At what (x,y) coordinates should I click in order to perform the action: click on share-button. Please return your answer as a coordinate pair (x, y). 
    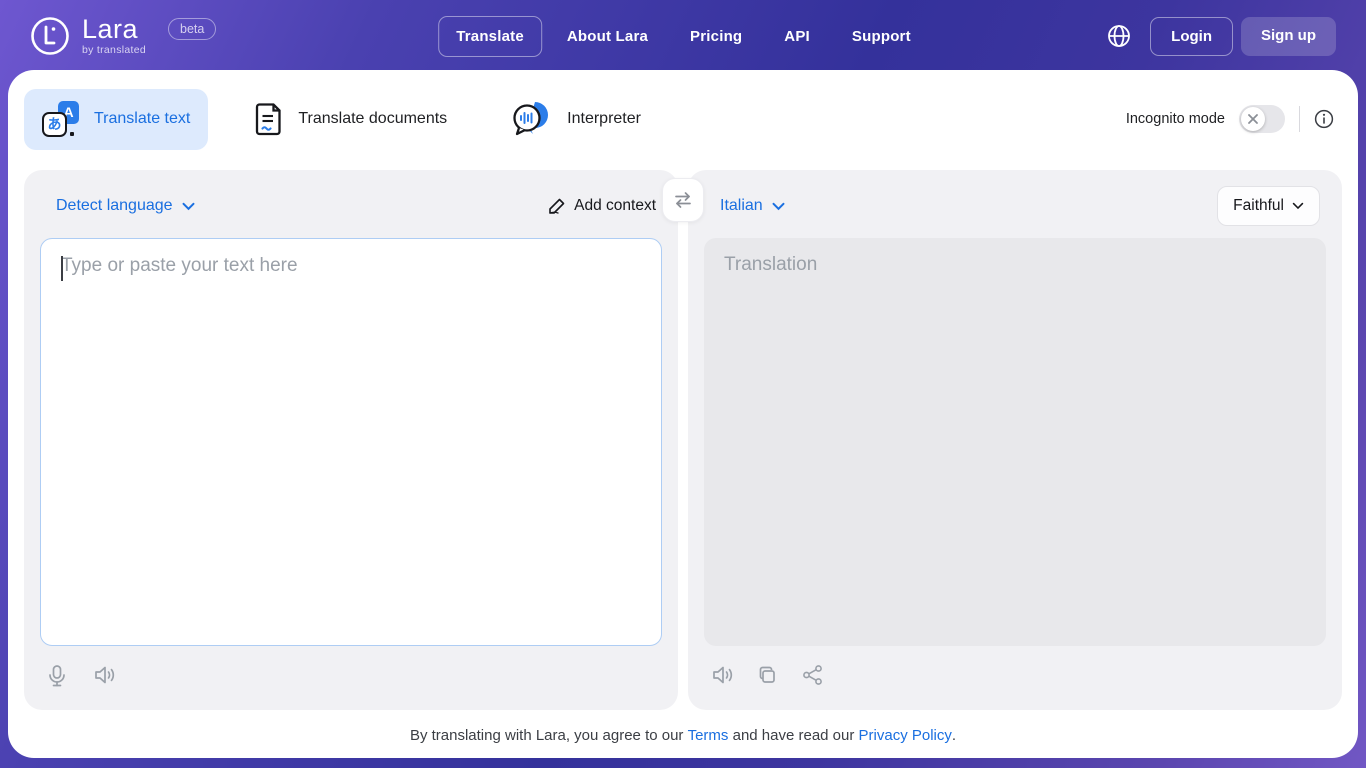
    Looking at the image, I should click on (814, 676).